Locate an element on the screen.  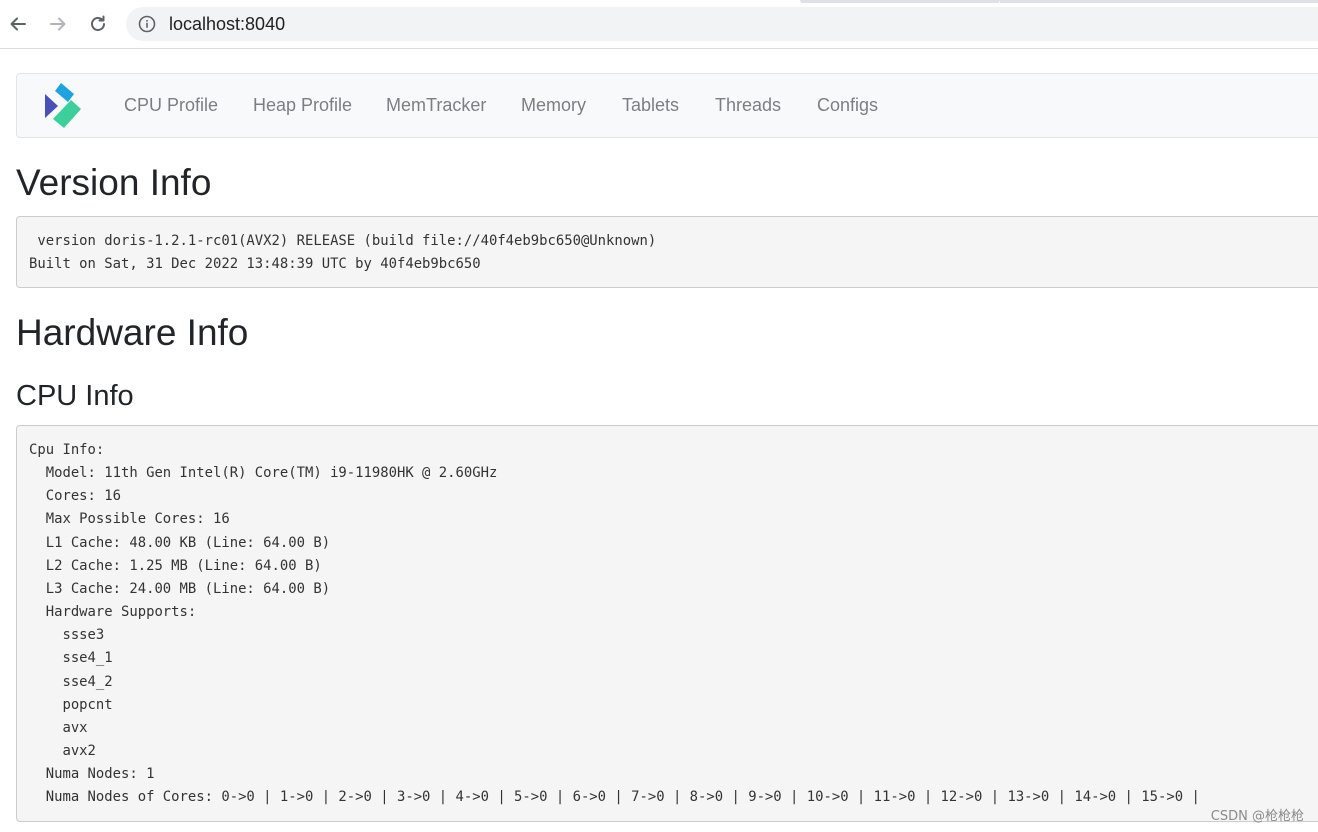
back-button is located at coordinates (18, 24).